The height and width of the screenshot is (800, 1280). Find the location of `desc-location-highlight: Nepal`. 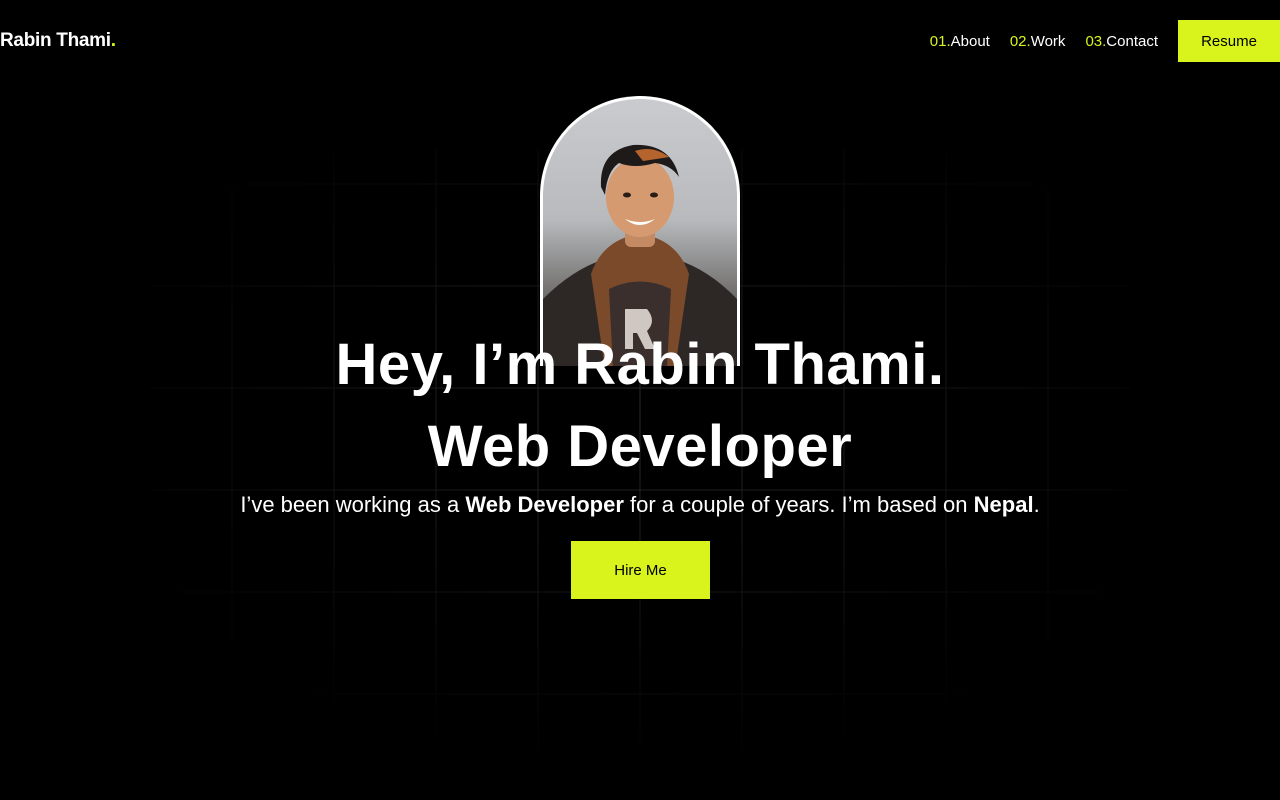

desc-location-highlight: Nepal is located at coordinates (1003, 504).